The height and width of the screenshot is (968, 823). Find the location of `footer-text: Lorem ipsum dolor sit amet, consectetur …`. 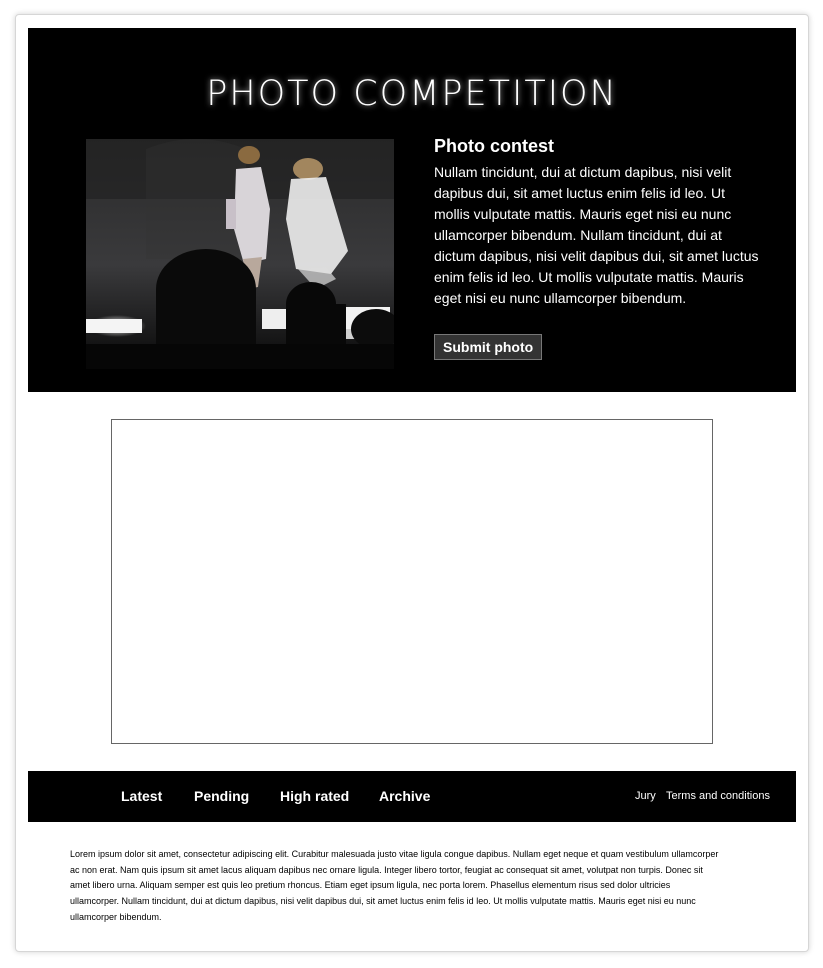

footer-text: Lorem ipsum dolor sit amet, consectetur … is located at coordinates (394, 885).